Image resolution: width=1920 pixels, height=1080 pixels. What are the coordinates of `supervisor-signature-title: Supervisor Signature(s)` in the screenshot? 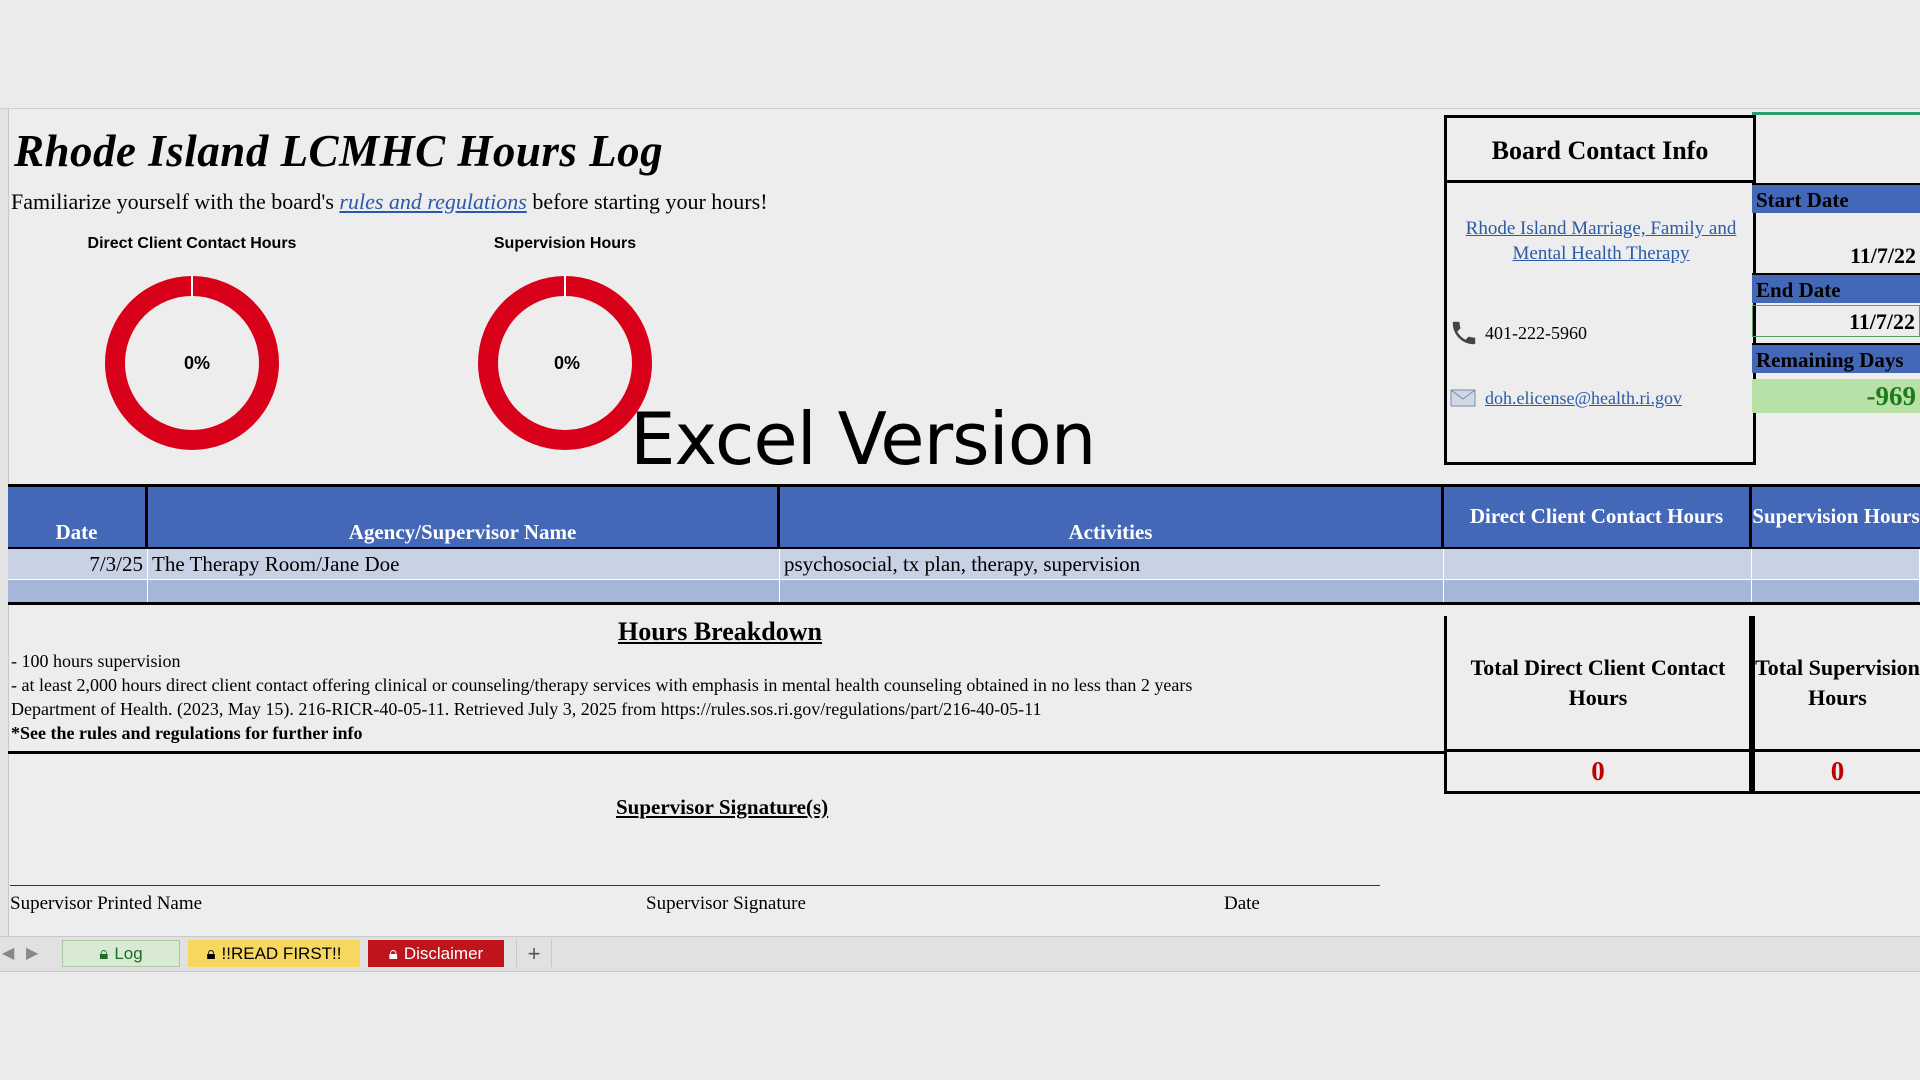 It's located at (722, 807).